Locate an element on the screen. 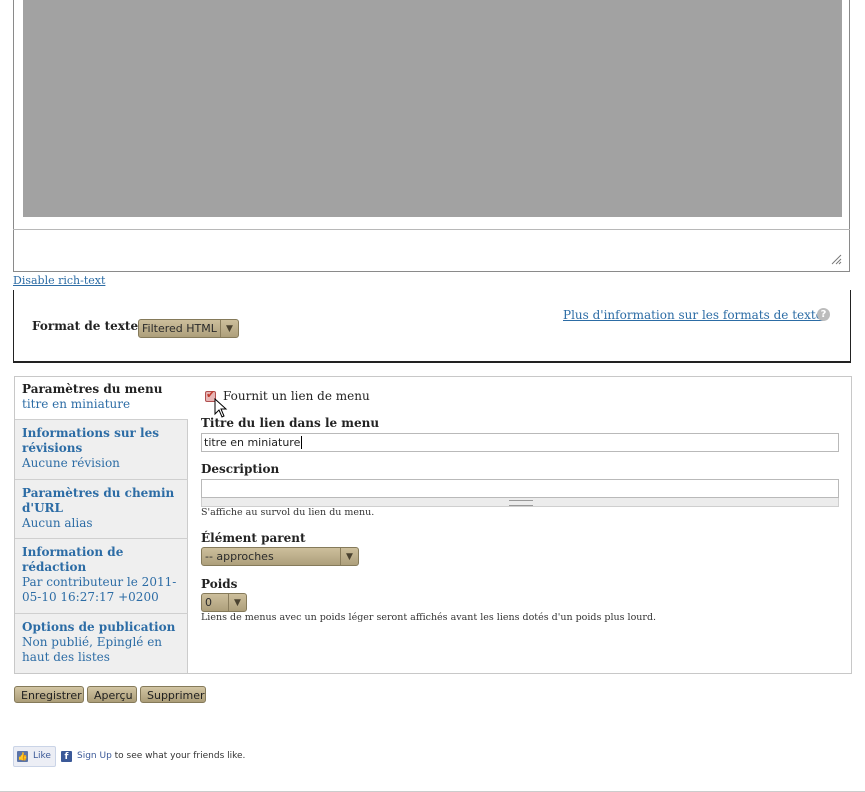  menu-link-title-value: titre en miniature is located at coordinates (252, 442).